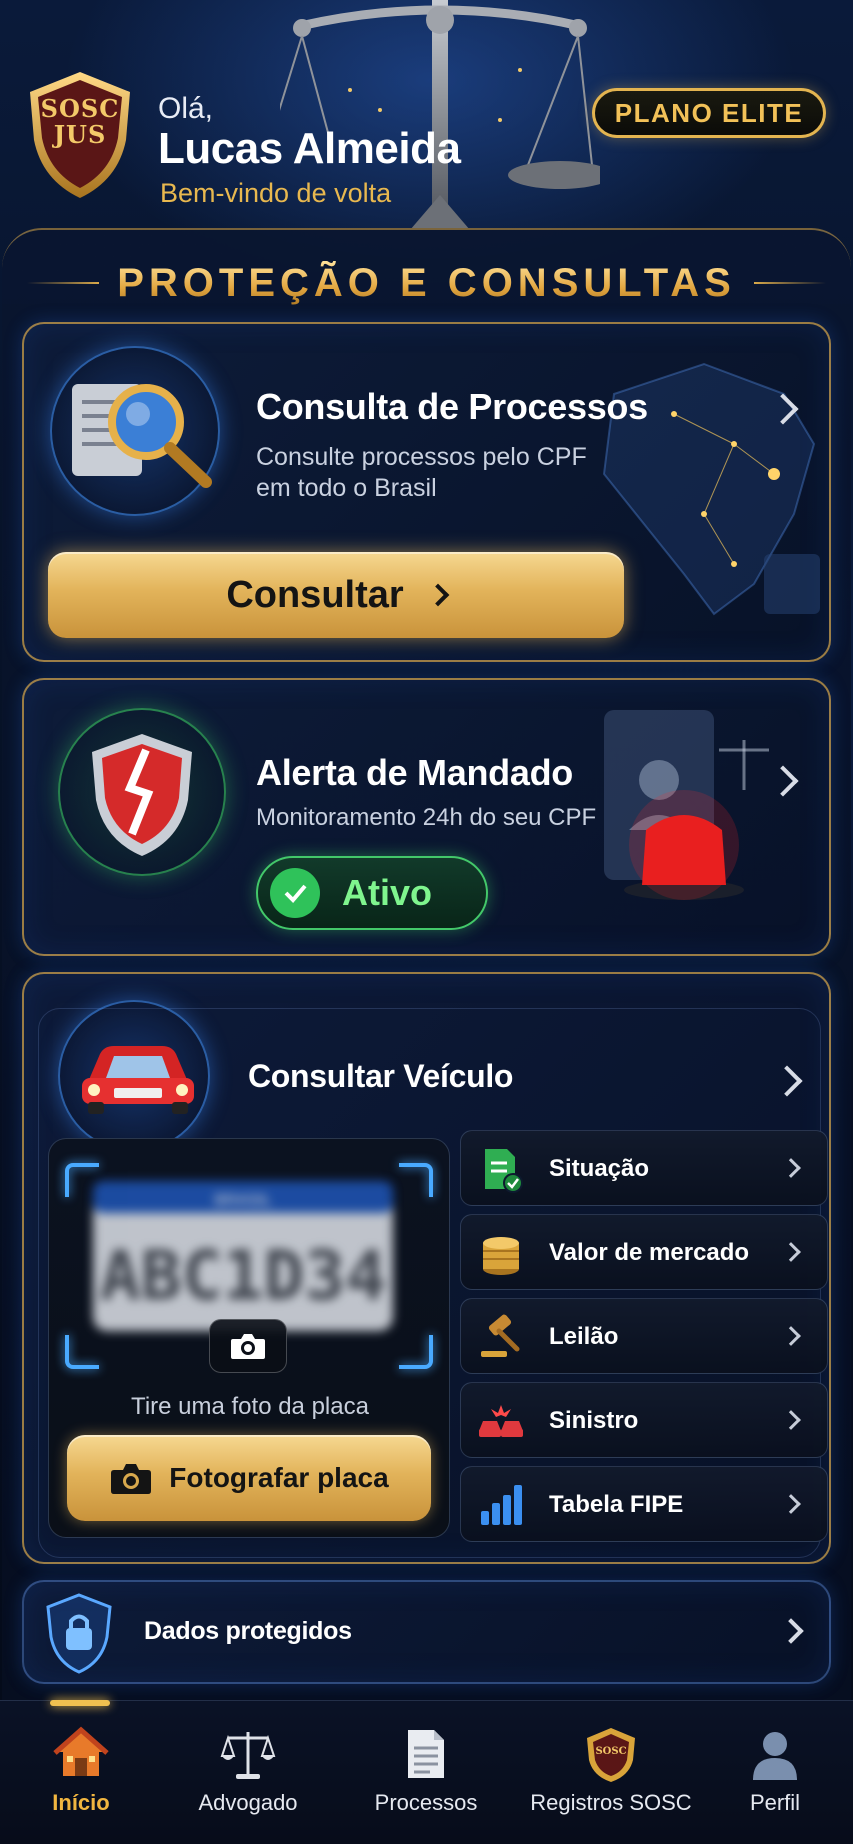 Image resolution: width=853 pixels, height=1844 pixels. What do you see at coordinates (63, 283) in the screenshot?
I see `title-divider-left` at bounding box center [63, 283].